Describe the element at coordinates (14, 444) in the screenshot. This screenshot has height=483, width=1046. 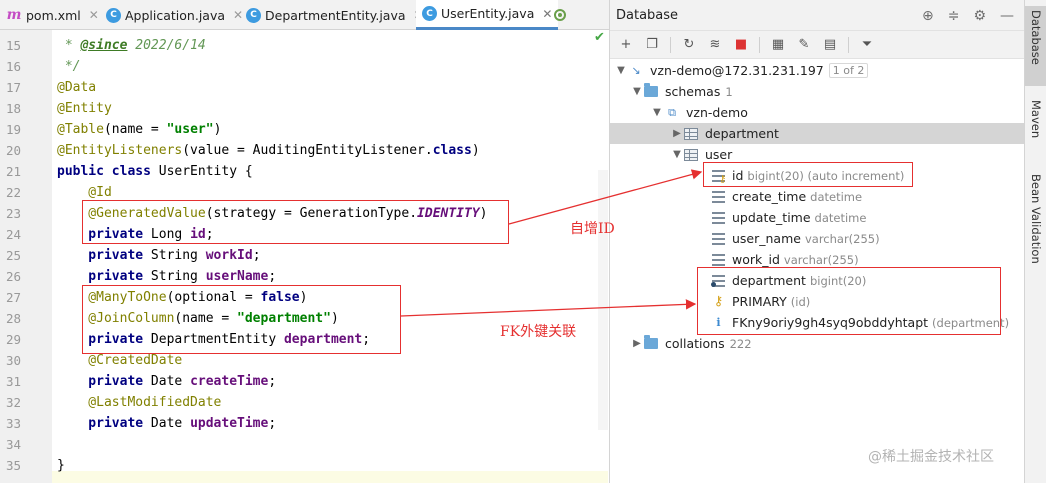
I see `line-number: 34` at that location.